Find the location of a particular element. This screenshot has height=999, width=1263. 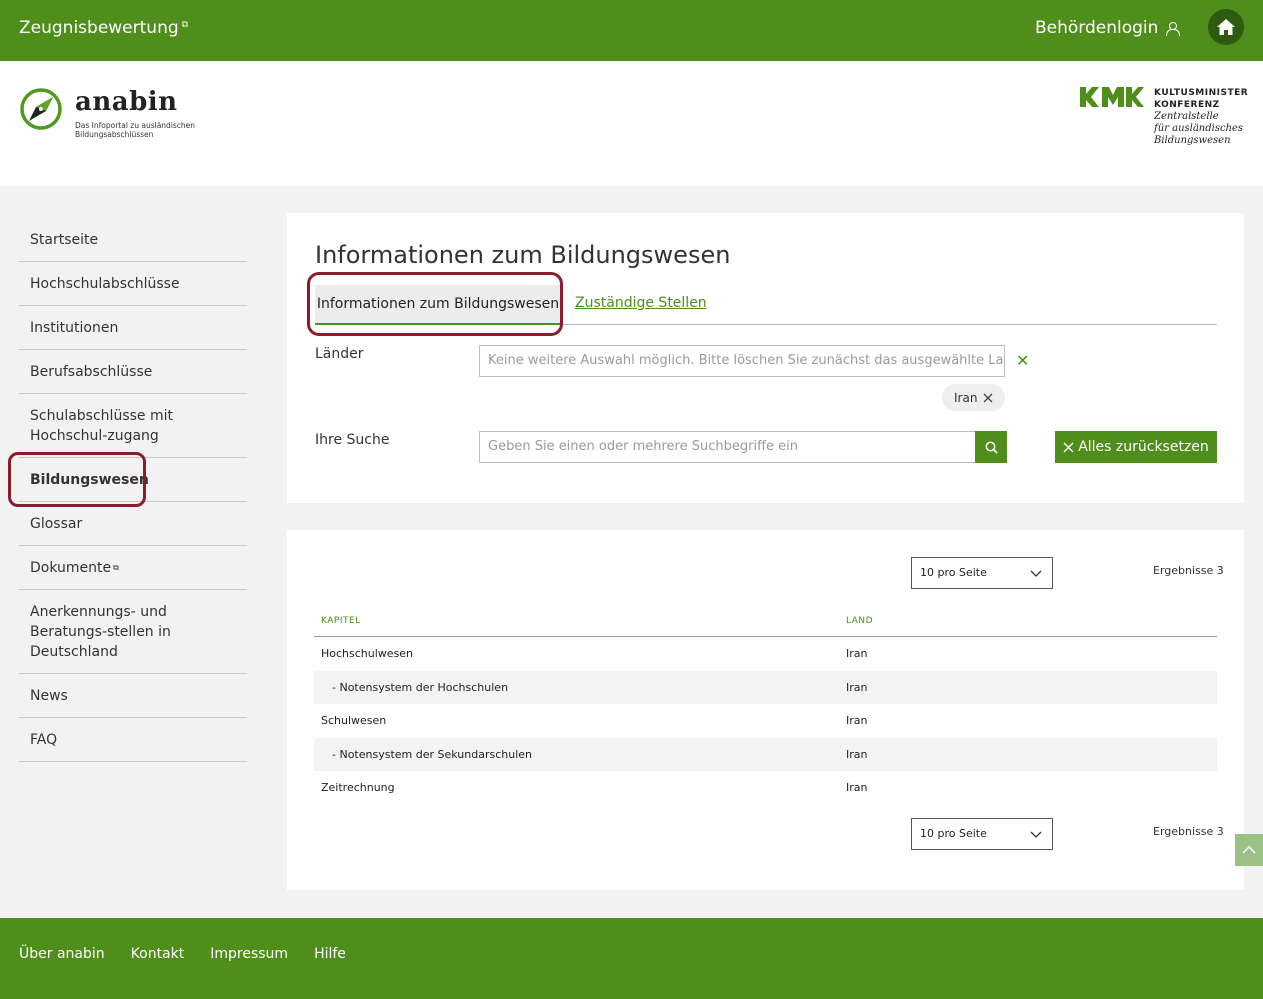

kmk-line2: KONFERENZ is located at coordinates (1187, 105).